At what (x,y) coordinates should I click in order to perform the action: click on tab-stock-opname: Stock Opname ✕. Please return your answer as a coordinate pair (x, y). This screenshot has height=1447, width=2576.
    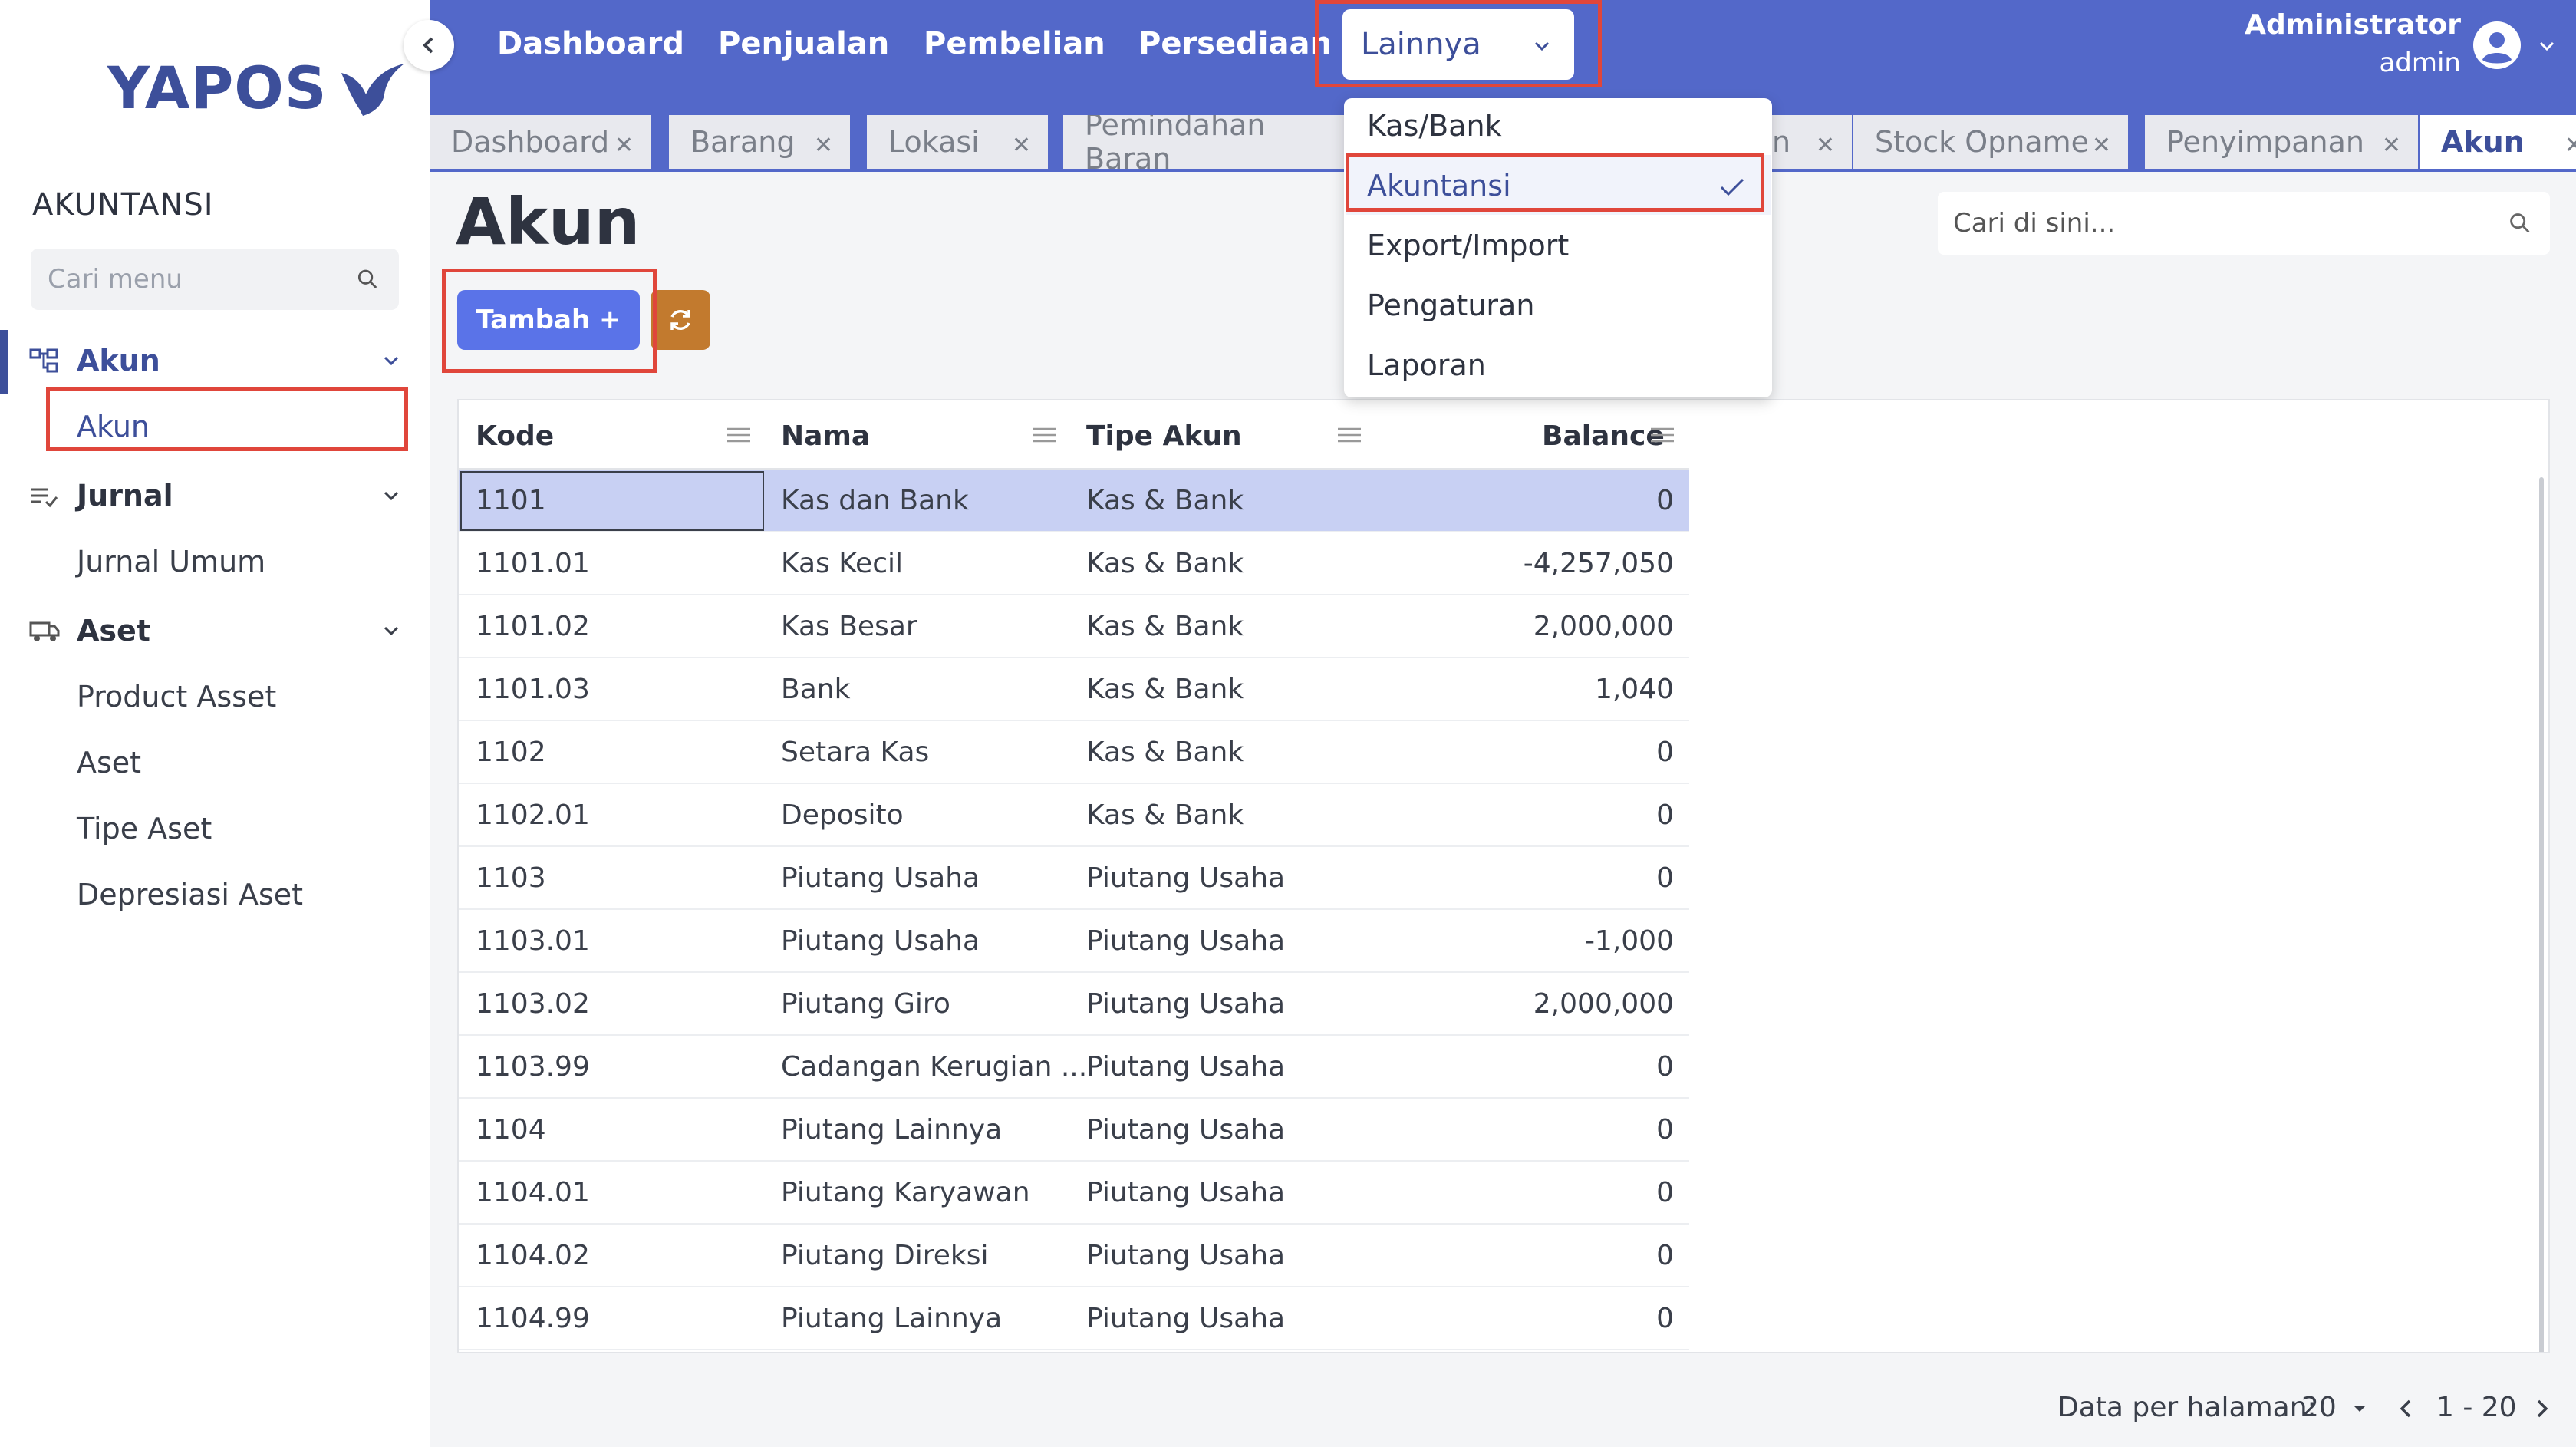
    Looking at the image, I should click on (1990, 142).